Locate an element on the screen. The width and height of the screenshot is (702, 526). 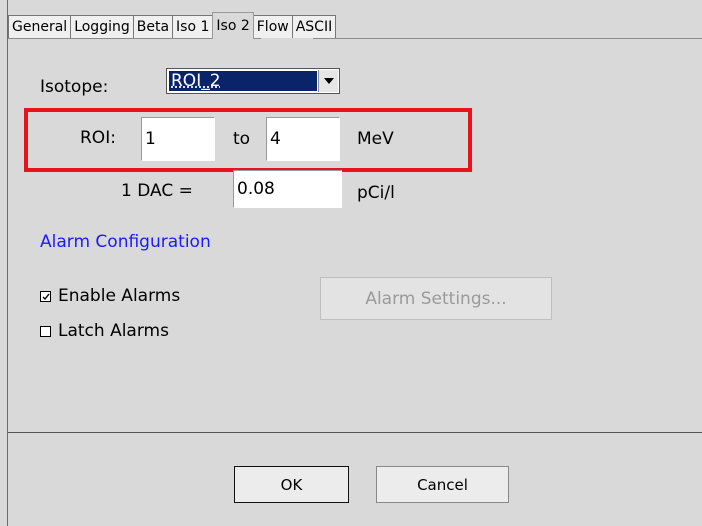
chevron-down-icon is located at coordinates (328, 81).